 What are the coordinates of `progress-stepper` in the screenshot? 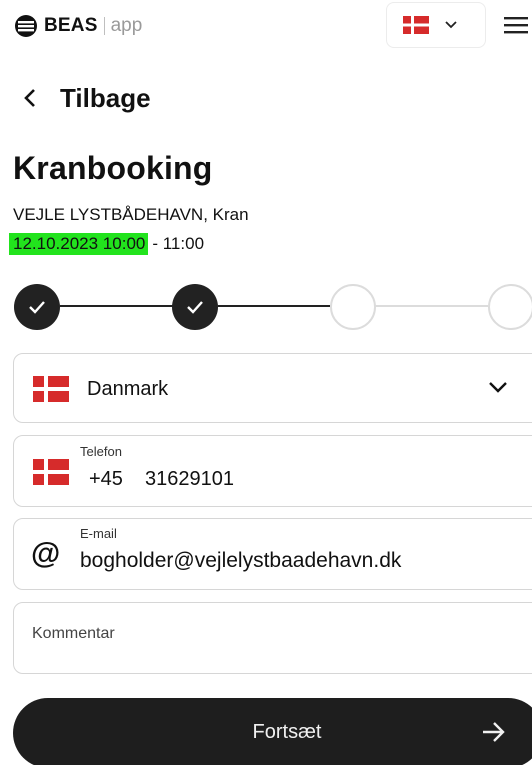 It's located at (266, 306).